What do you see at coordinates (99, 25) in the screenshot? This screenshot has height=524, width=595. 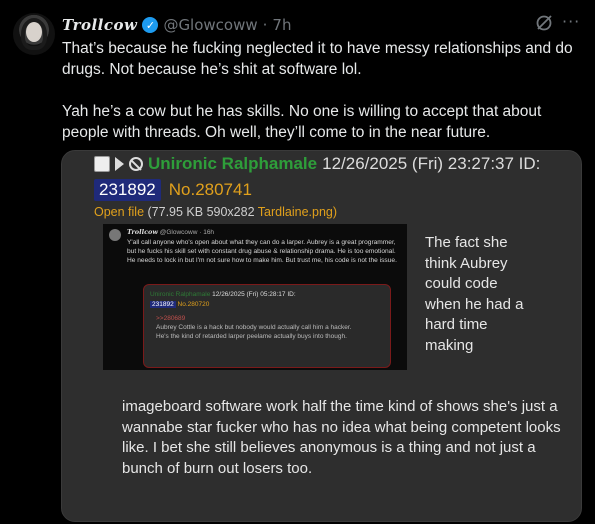 I see `display-name: Trollcow` at bounding box center [99, 25].